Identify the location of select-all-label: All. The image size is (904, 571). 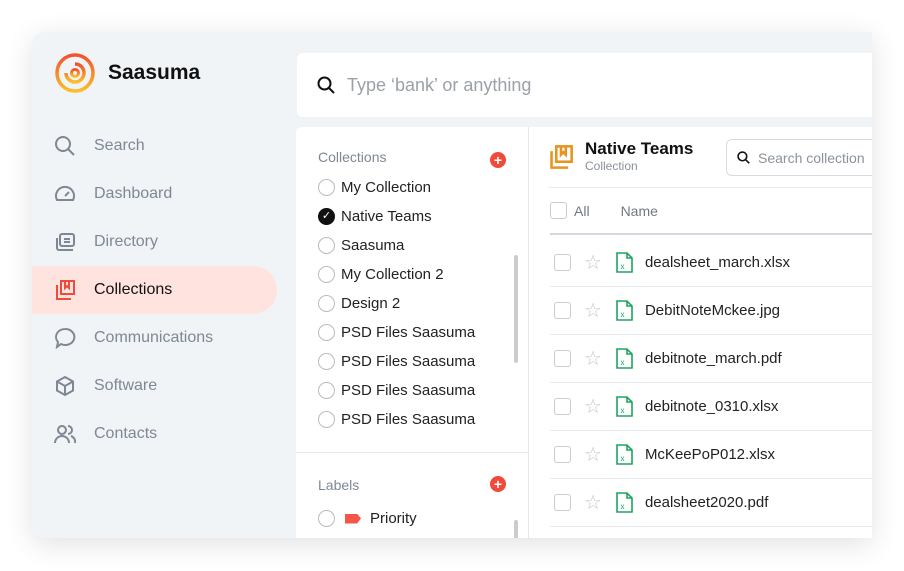
(582, 210).